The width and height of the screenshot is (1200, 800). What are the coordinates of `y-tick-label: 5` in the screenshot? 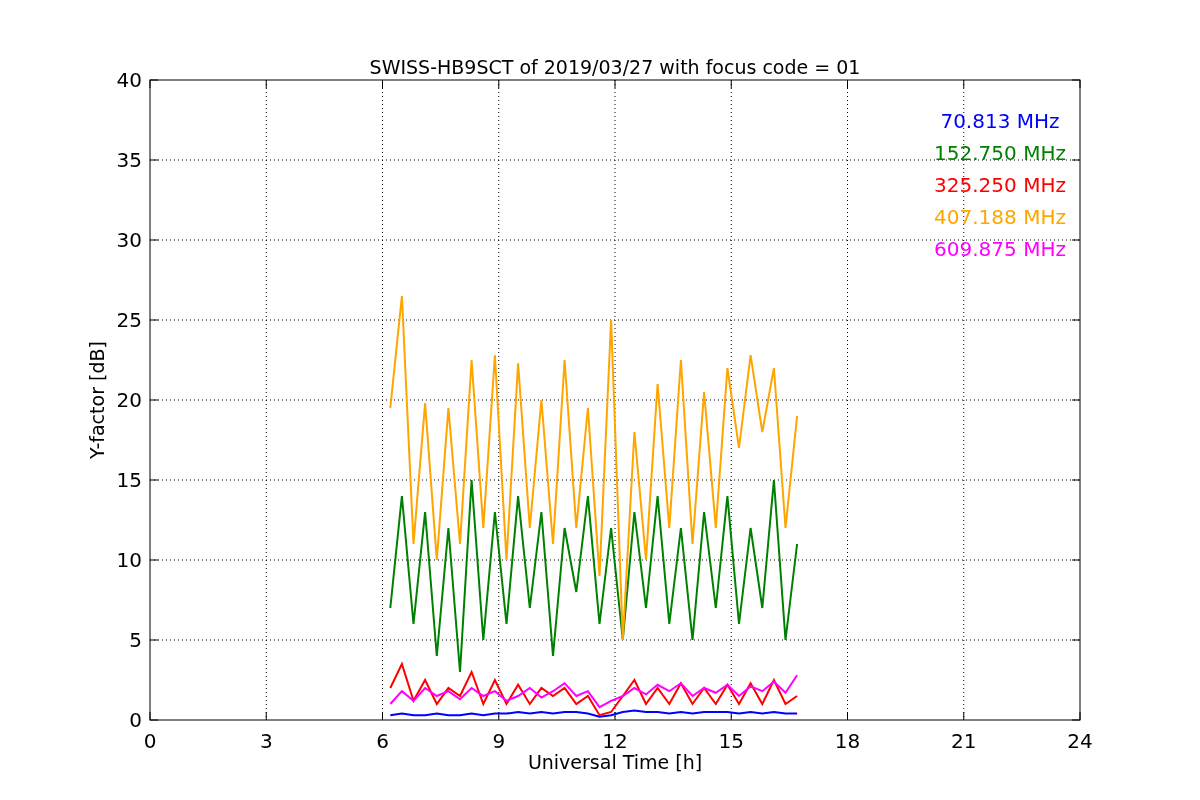 It's located at (135, 640).